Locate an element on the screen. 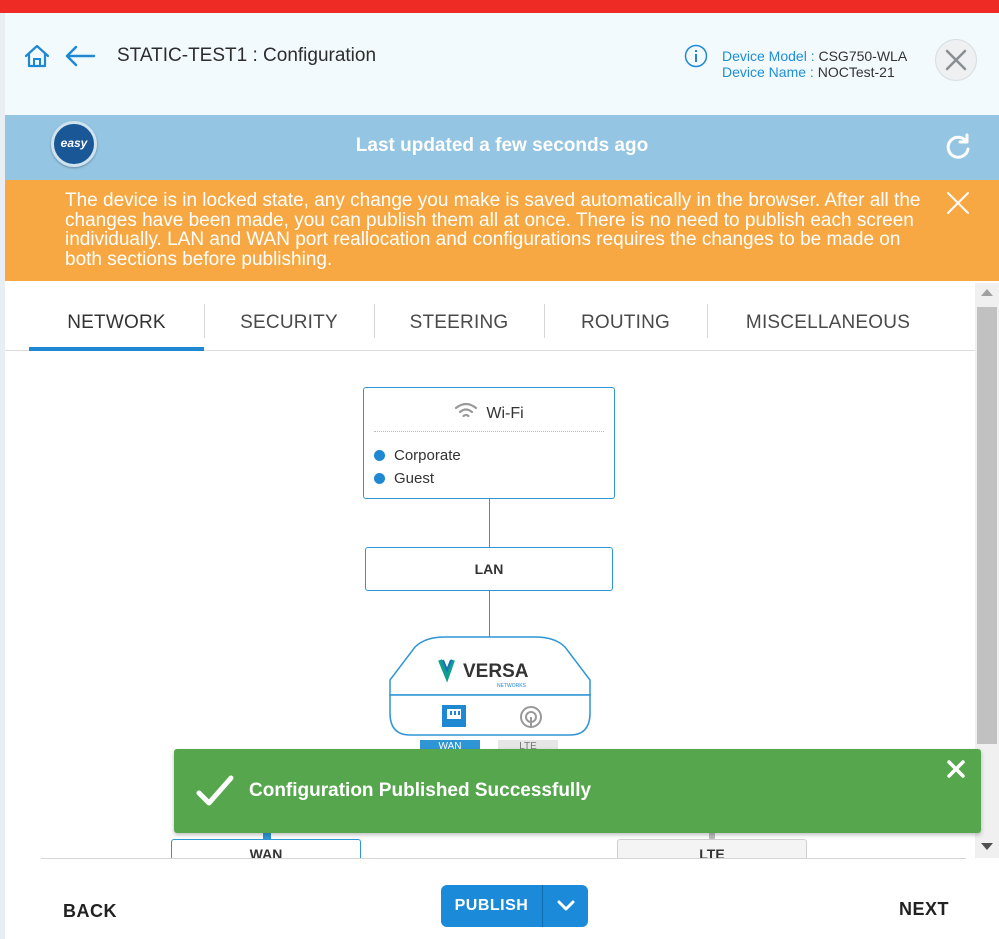  publish-split-button: PUBLISH is located at coordinates (514, 906).